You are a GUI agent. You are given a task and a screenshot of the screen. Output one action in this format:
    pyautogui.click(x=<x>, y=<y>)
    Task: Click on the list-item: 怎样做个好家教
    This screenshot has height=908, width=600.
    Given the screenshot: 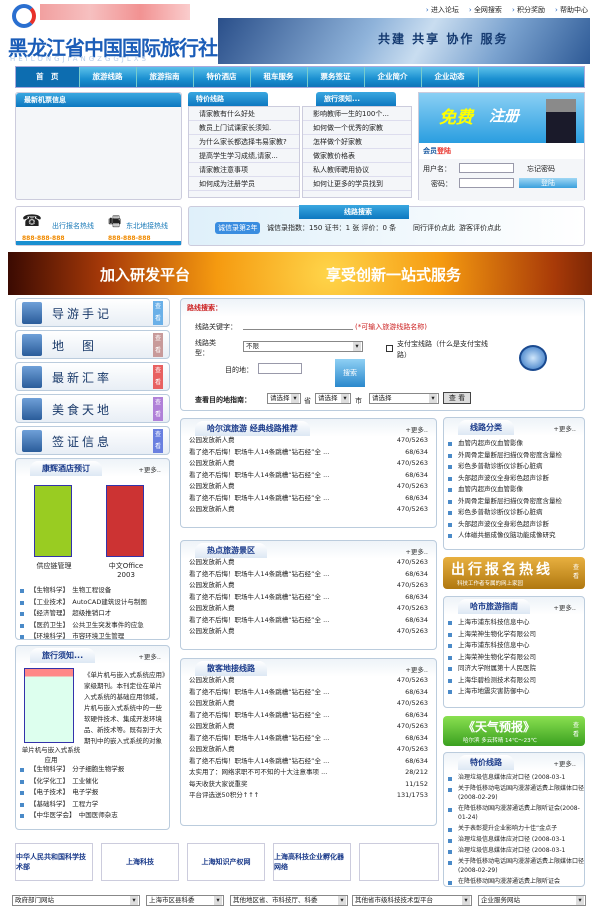 What is the action you would take?
    pyautogui.click(x=357, y=142)
    